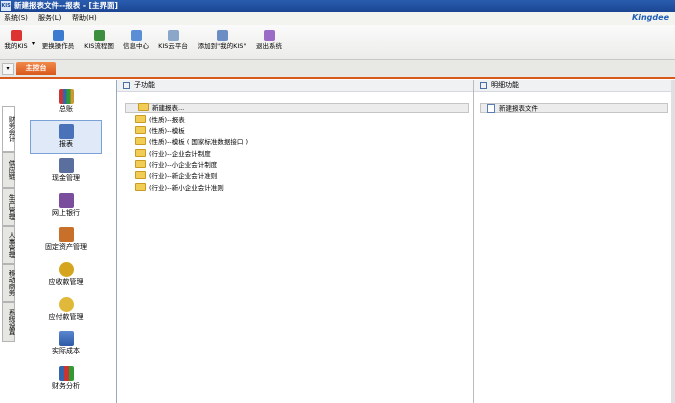 The height and width of the screenshot is (403, 675). What do you see at coordinates (66, 178) in the screenshot?
I see `nav-label: 现金管理` at bounding box center [66, 178].